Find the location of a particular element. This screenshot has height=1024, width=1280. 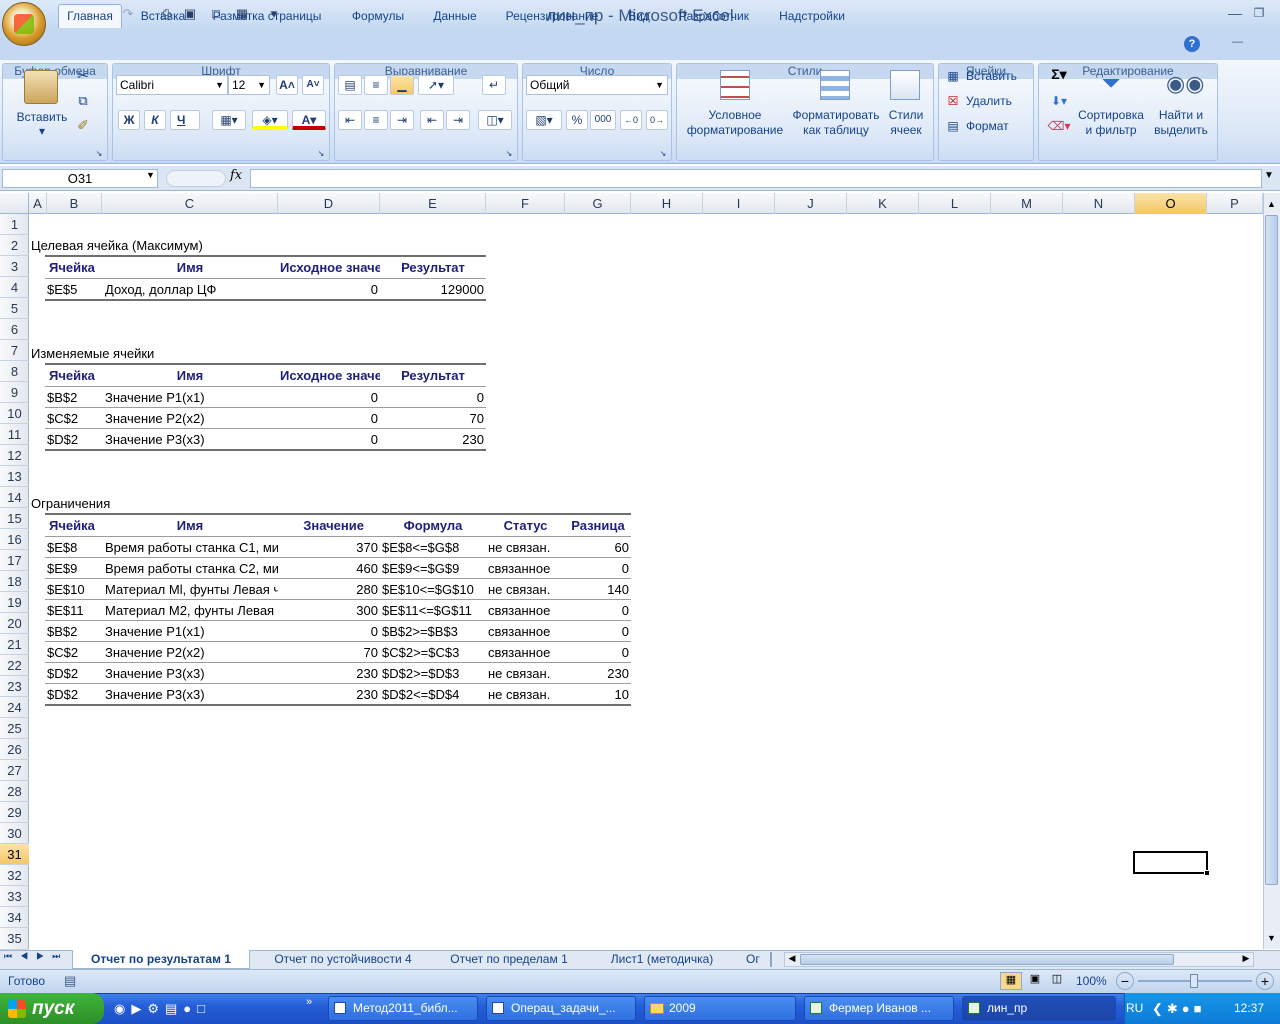

col-header-e: E is located at coordinates (433, 203).